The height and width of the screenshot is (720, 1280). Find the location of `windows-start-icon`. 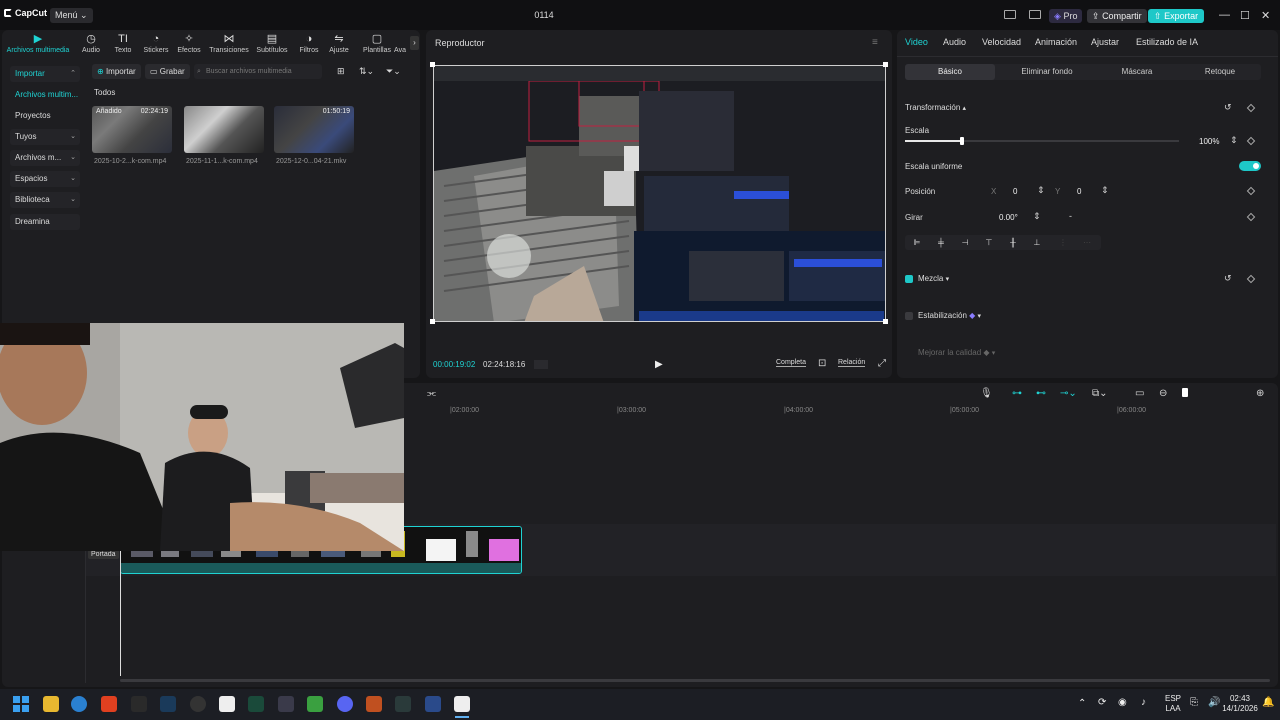

windows-start-icon is located at coordinates (21, 704).